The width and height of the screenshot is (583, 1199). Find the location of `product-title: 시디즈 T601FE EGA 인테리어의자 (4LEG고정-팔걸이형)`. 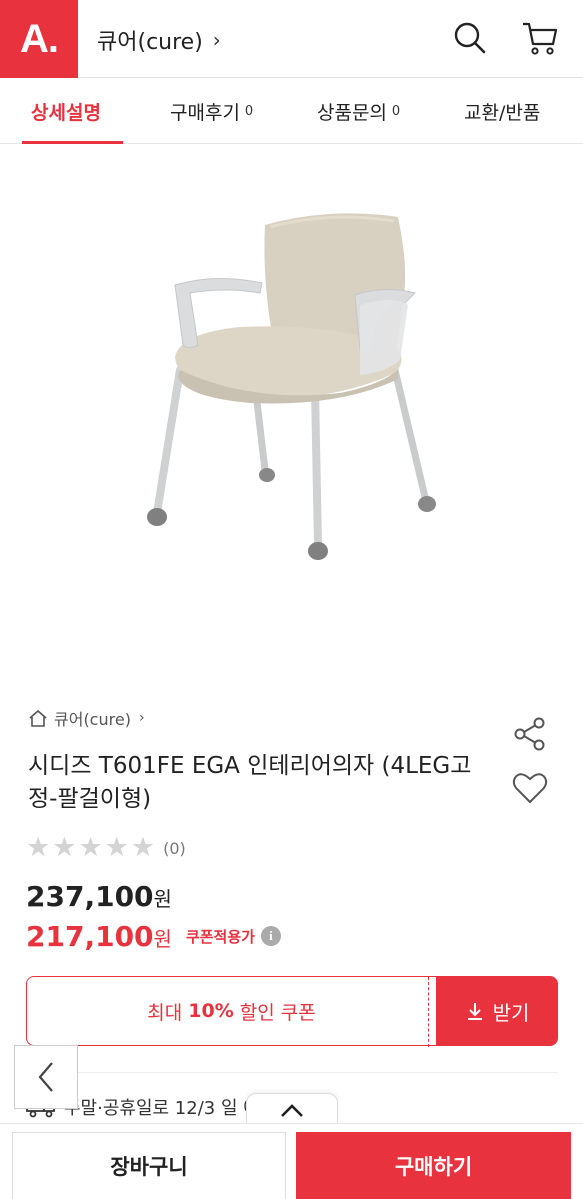

product-title: 시디즈 T601FE EGA 인테리어의자 (4LEG고정-팔걸이형) is located at coordinates (250, 782).